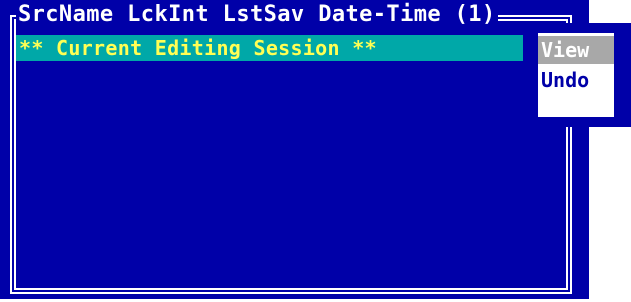 The height and width of the screenshot is (302, 631). I want to click on window-title: SrcName LckInt LstSav Date-Time (1), so click(257, 15).